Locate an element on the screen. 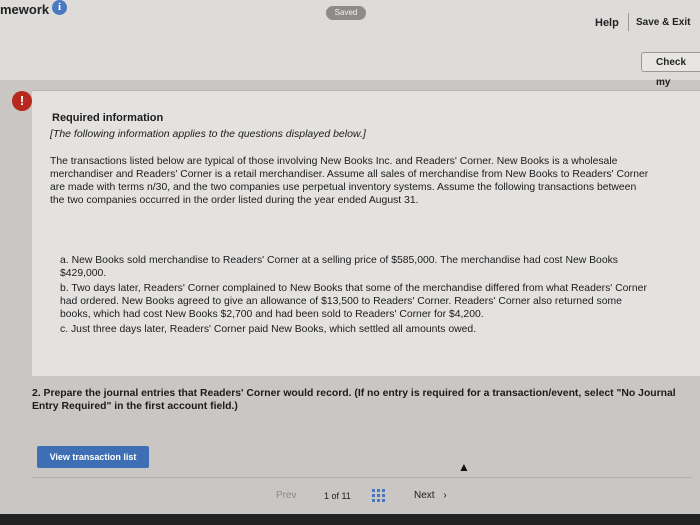 The height and width of the screenshot is (525, 700). toolbar-divider is located at coordinates (628, 22).